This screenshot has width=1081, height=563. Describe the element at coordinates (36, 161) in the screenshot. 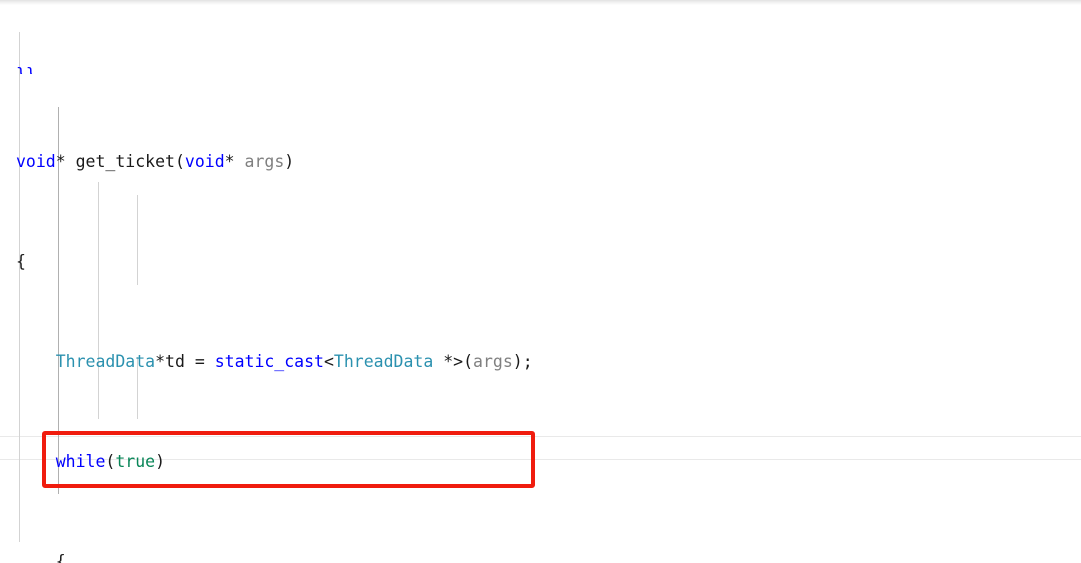

I see `code-token-void: void` at that location.